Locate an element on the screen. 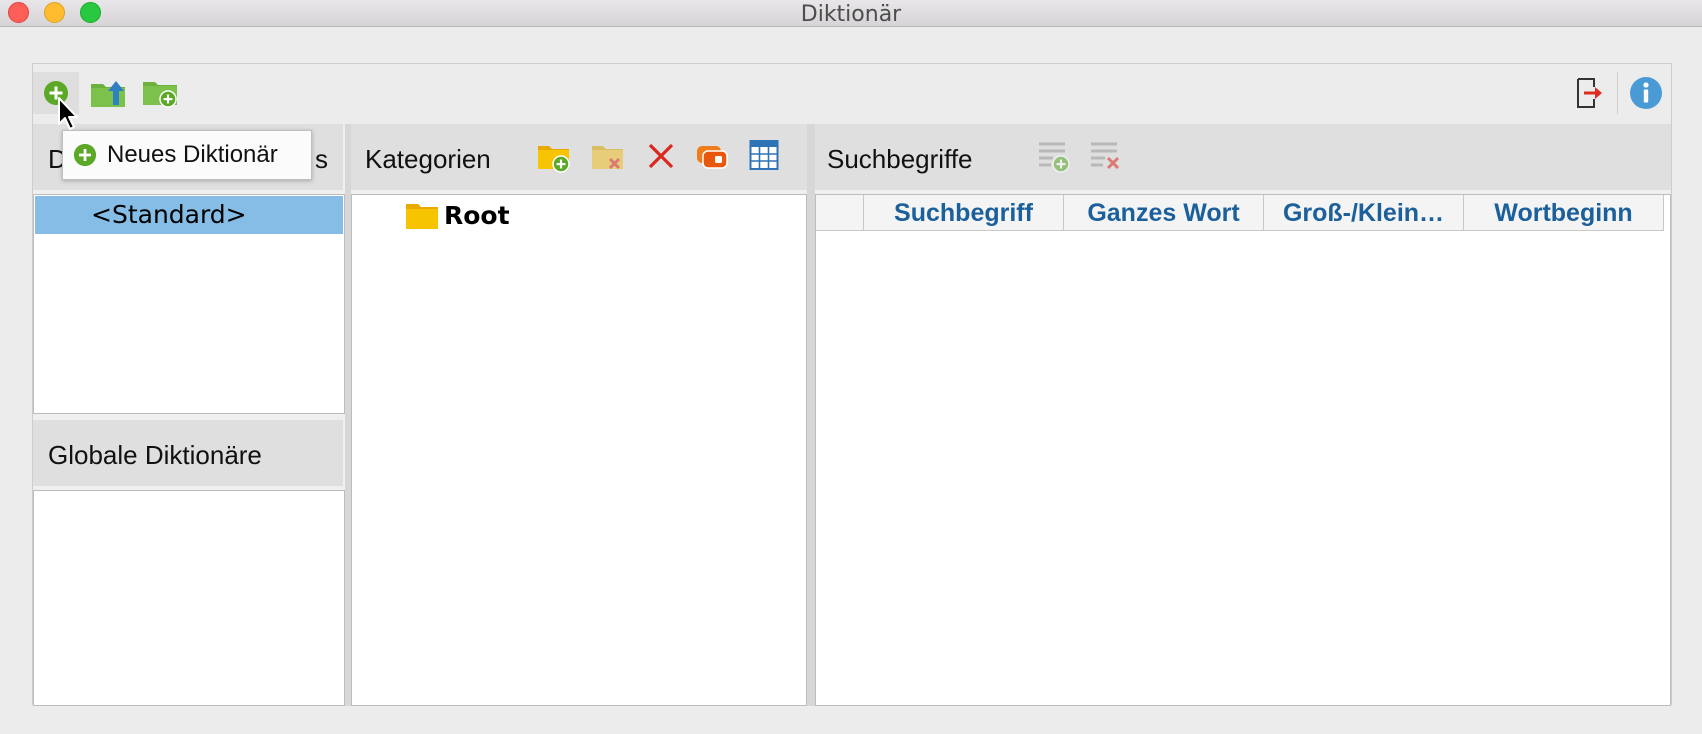 The width and height of the screenshot is (1702, 734). info-button is located at coordinates (1646, 93).